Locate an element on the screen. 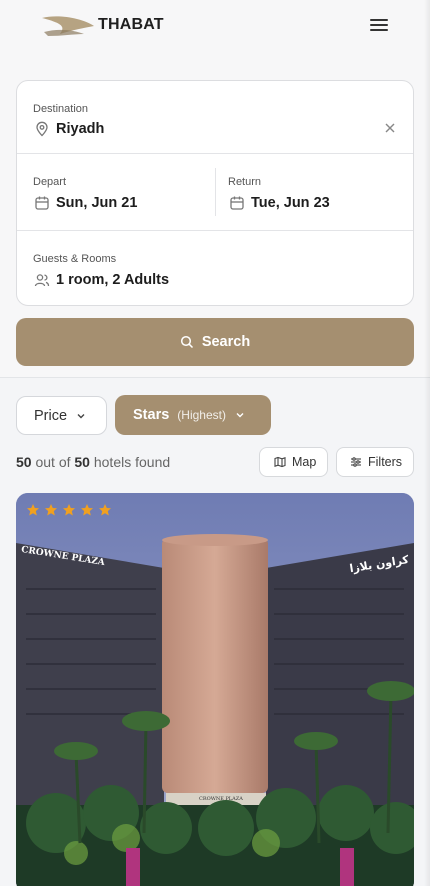  depart-field: Depart Sun, Jun 21 is located at coordinates (116, 192).